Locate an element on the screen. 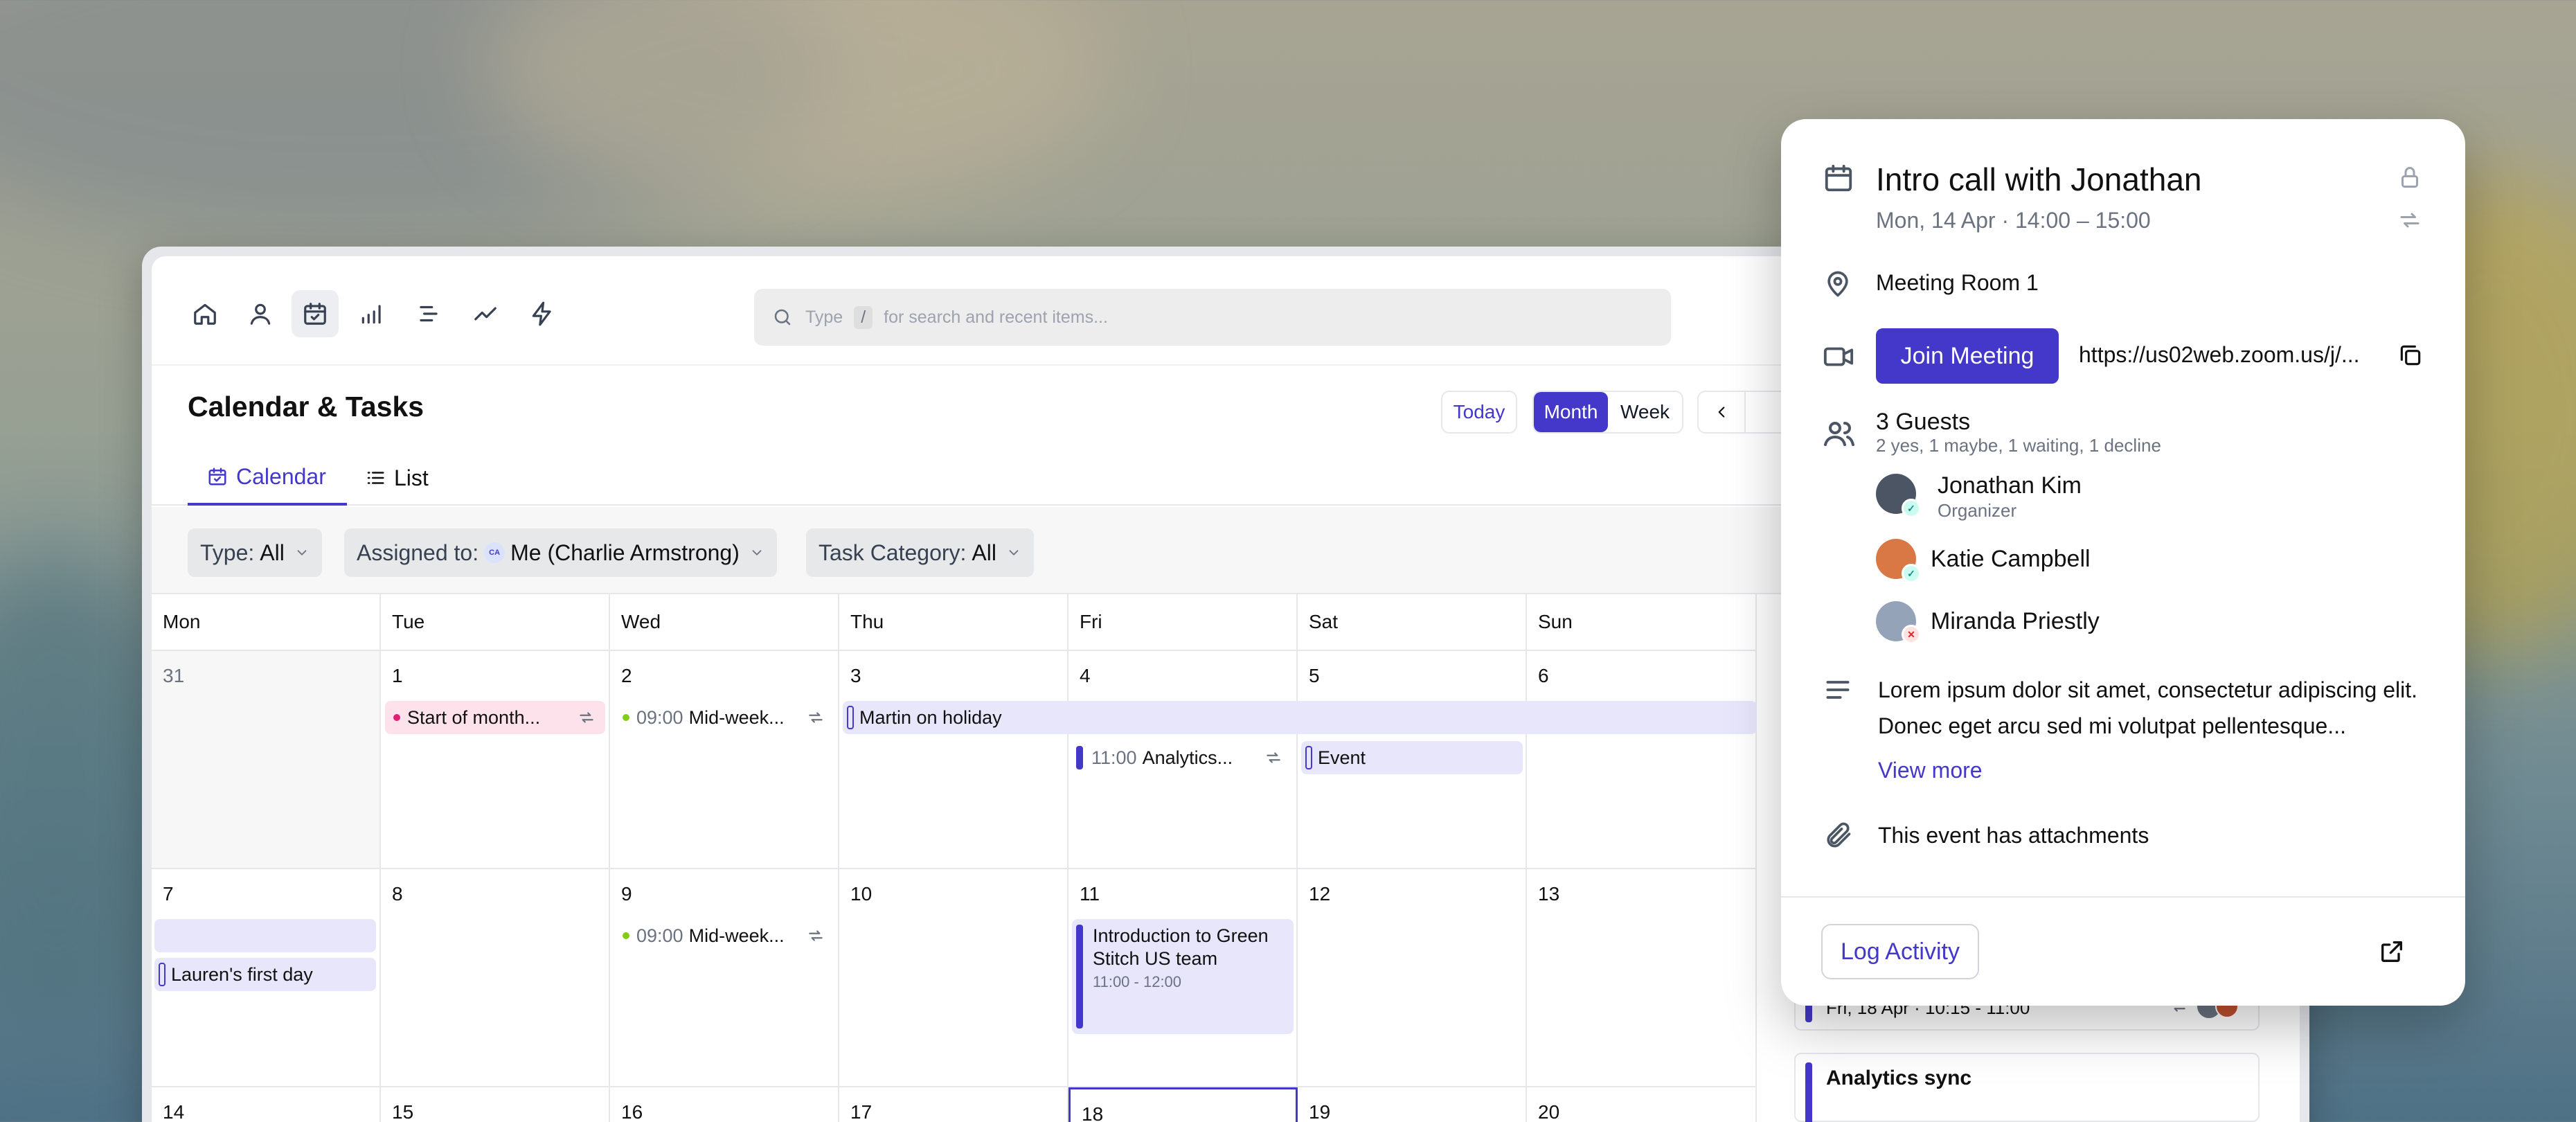  chevron-left-icon is located at coordinates (1721, 412).